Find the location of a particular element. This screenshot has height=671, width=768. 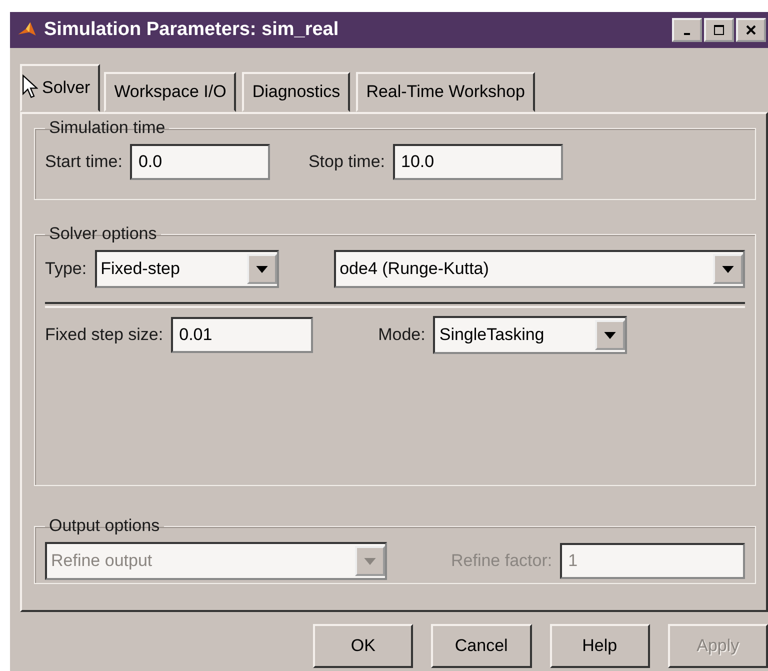

tab: Diagnostics is located at coordinates (296, 92).